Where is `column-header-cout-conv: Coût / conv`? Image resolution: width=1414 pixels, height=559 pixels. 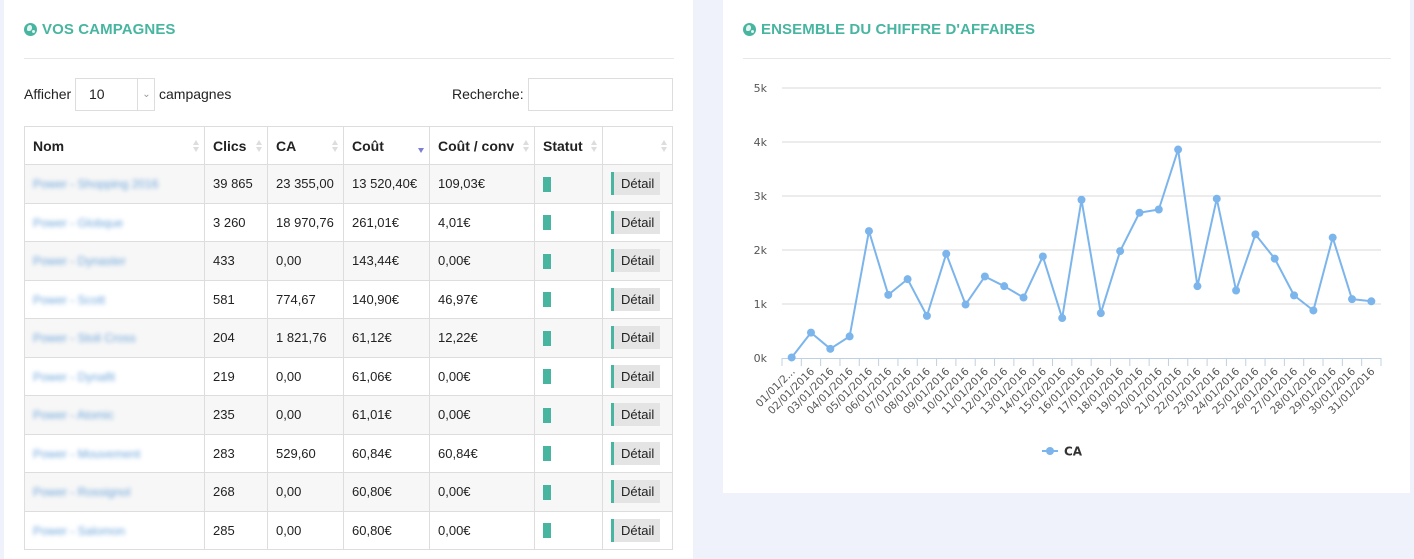
column-header-cout-conv: Coût / conv is located at coordinates (482, 145).